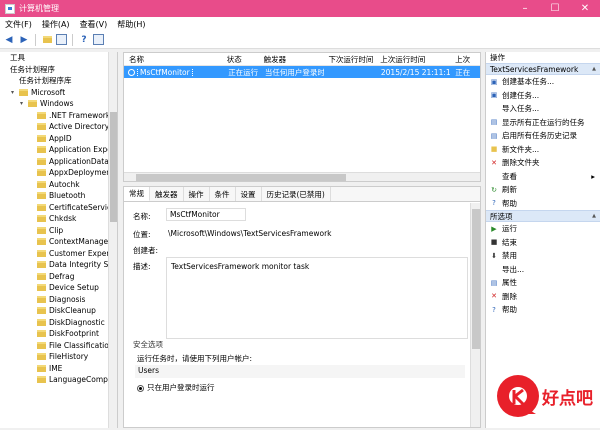 Image resolution: width=600 pixels, height=430 pixels. I want to click on tab-settings: 设置, so click(249, 194).